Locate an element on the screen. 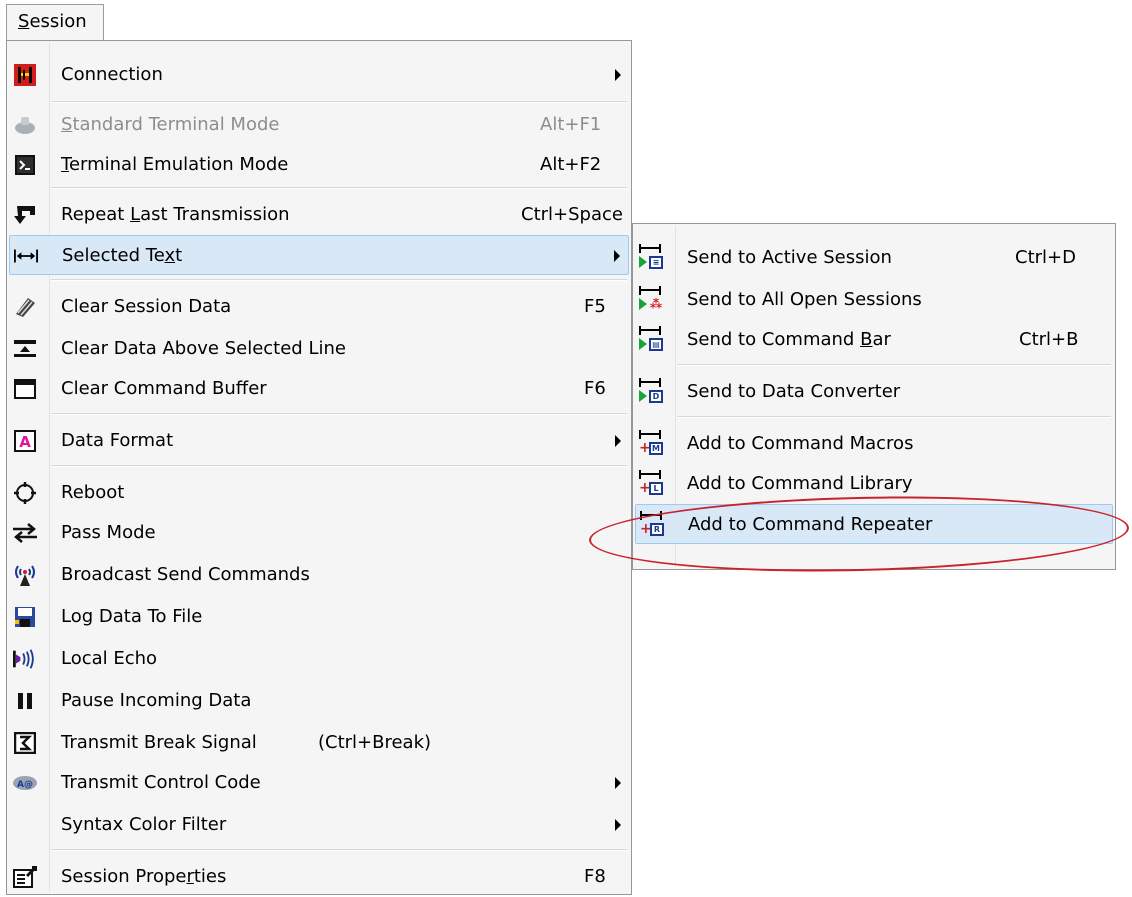  menu-item-pass-mode: Pass Mode is located at coordinates (319, 533).